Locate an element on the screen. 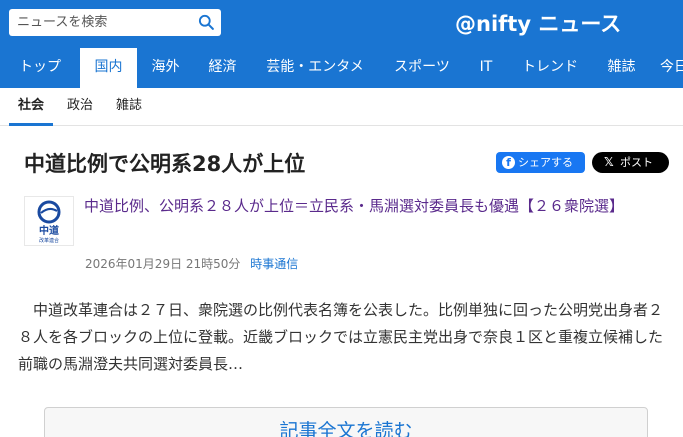  nav-item-top: トップ is located at coordinates (40, 68).